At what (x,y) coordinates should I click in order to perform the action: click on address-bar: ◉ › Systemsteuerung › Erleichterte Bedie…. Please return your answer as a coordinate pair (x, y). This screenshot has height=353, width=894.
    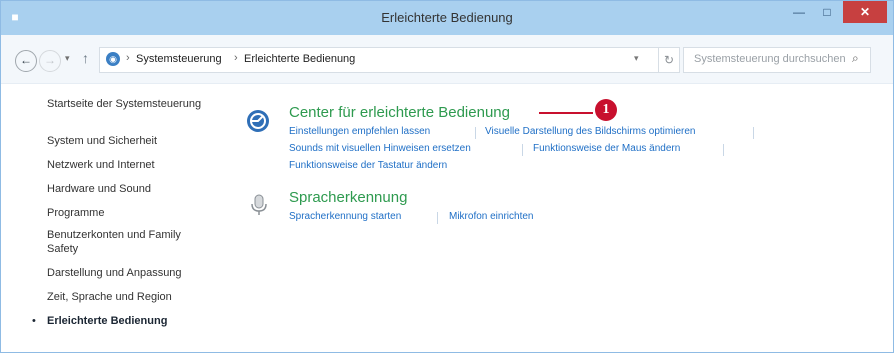
    Looking at the image, I should click on (379, 60).